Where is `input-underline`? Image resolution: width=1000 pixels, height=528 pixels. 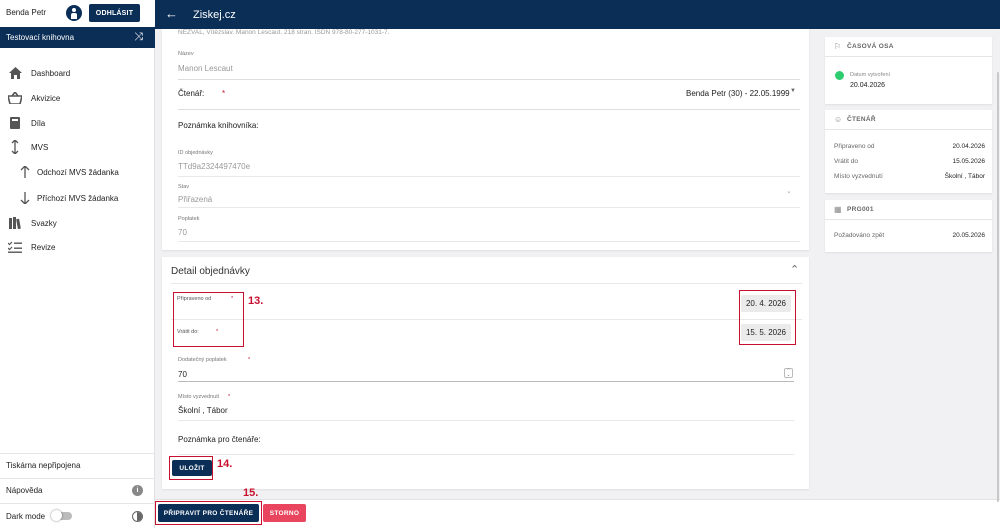
input-underline is located at coordinates (486, 381).